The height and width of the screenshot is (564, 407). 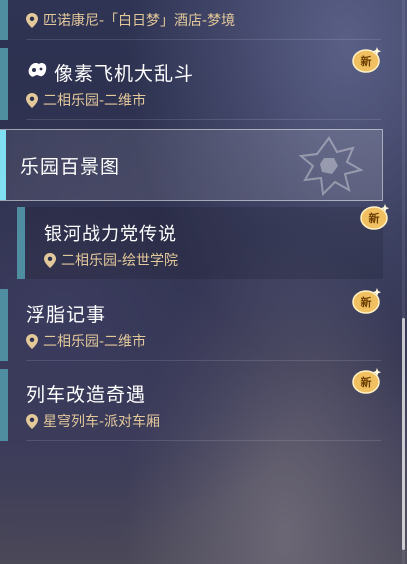 I want to click on item-location: 匹诺康尼-「白日梦」酒店-梦境, so click(x=130, y=20).